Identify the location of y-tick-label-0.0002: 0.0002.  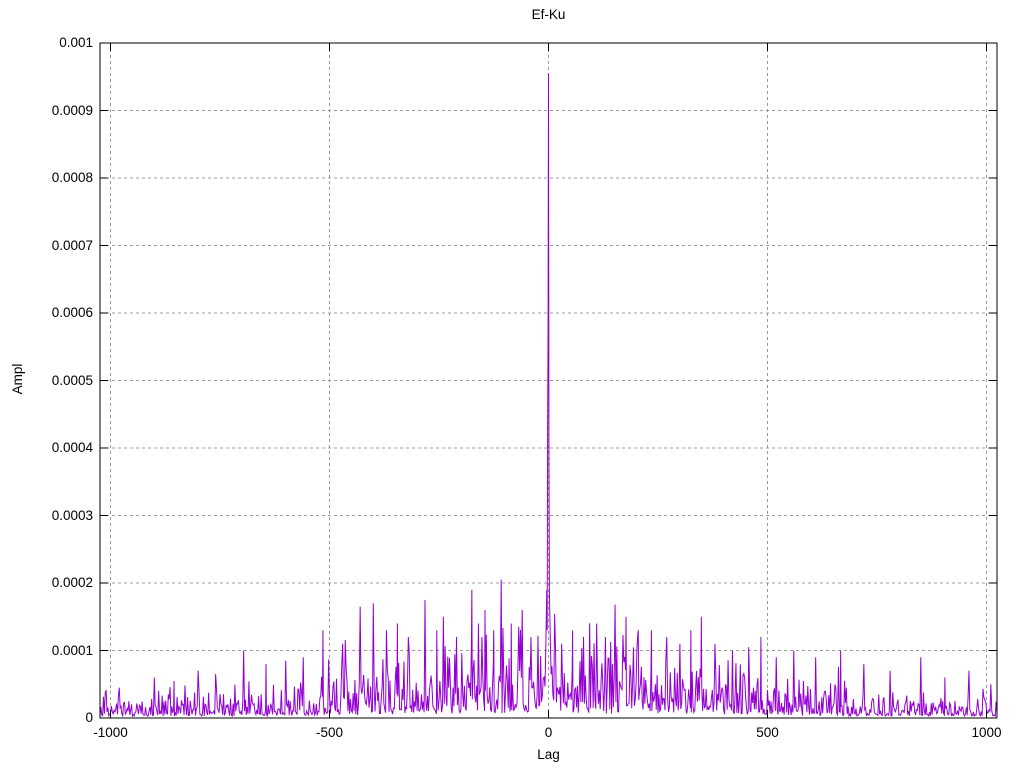
(72, 582).